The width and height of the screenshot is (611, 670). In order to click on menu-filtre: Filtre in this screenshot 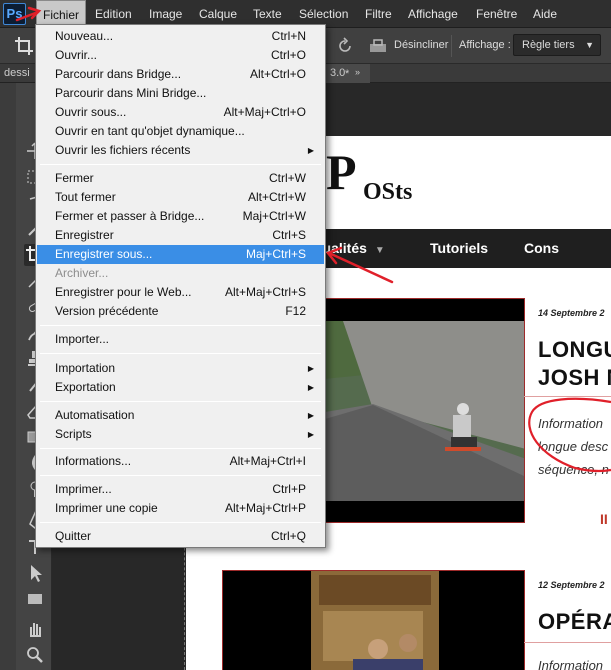, I will do `click(378, 14)`.